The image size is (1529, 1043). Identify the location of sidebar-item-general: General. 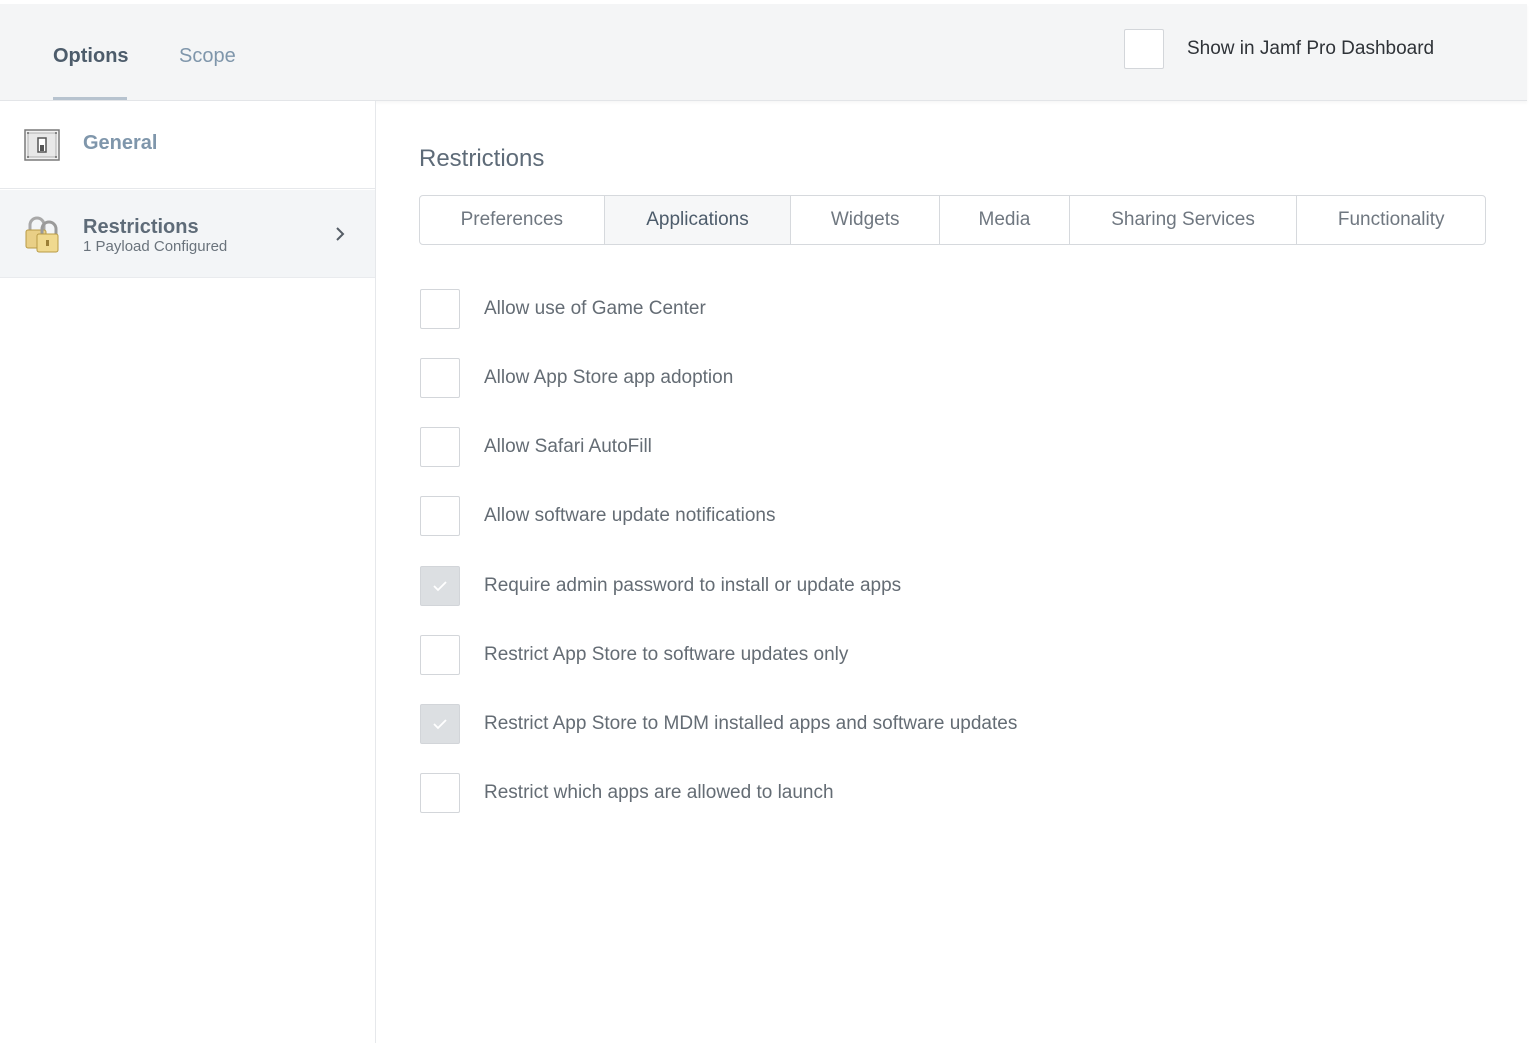
(187, 145).